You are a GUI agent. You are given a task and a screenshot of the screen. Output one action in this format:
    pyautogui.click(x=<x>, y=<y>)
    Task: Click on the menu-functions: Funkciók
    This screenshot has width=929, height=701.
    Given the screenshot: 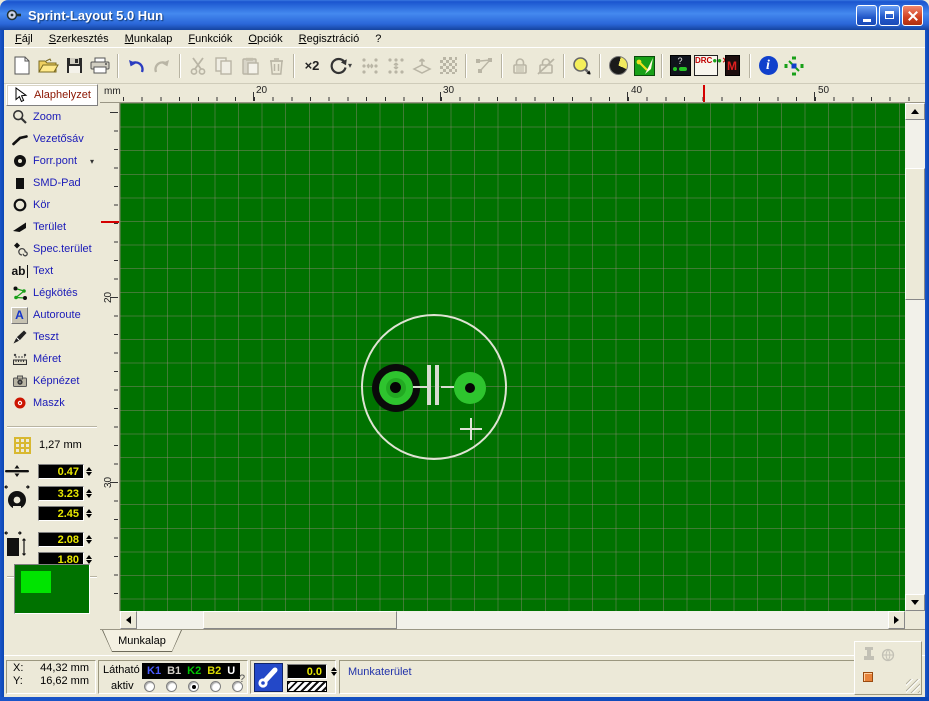 What is the action you would take?
    pyautogui.click(x=210, y=39)
    